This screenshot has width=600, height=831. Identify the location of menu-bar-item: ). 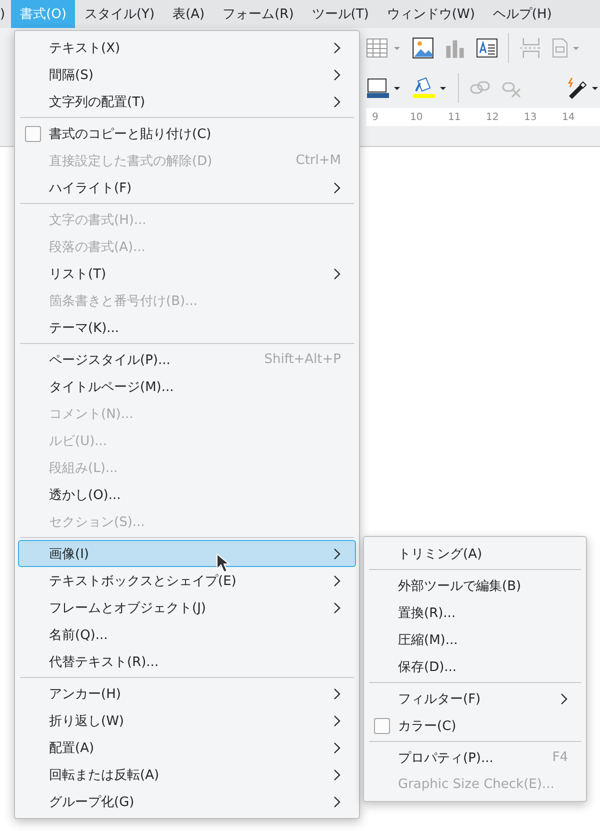
(6, 14).